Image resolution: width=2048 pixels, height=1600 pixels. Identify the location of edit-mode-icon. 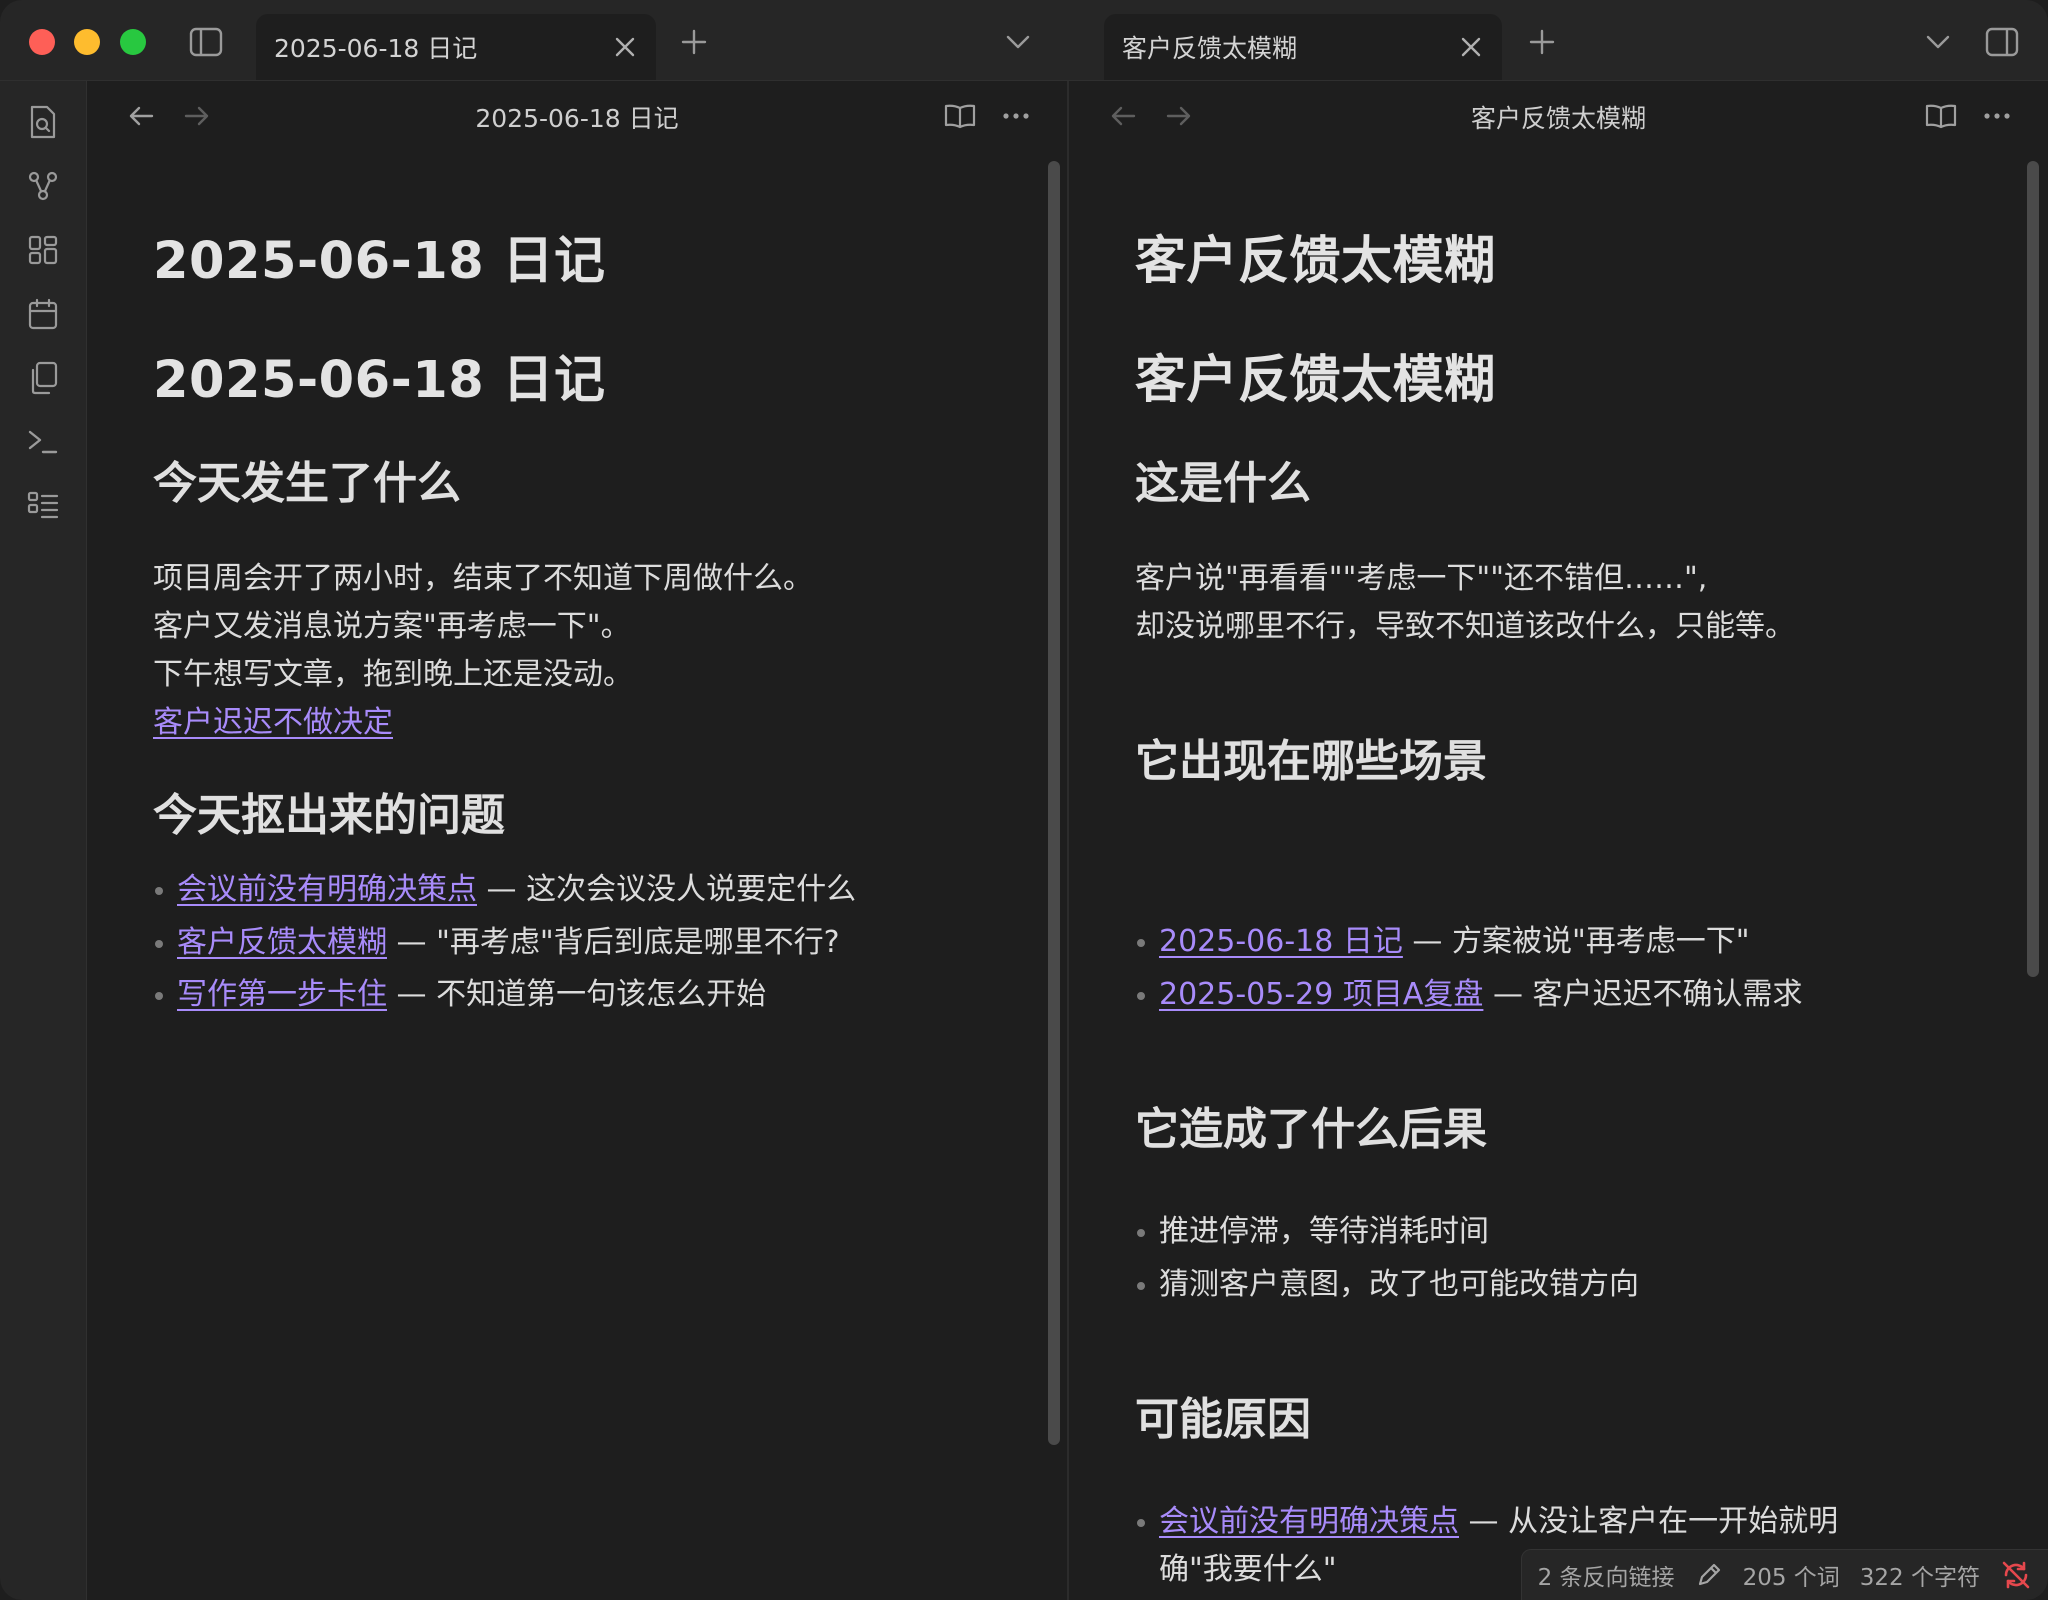
(1709, 1575).